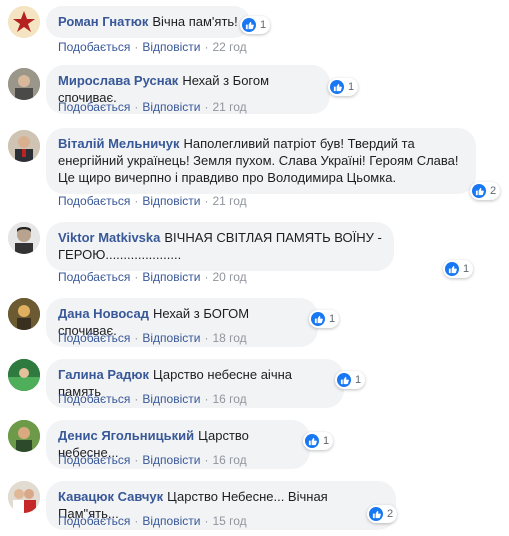  What do you see at coordinates (119, 143) in the screenshot?
I see `comment-author: Віталій Мельничук` at bounding box center [119, 143].